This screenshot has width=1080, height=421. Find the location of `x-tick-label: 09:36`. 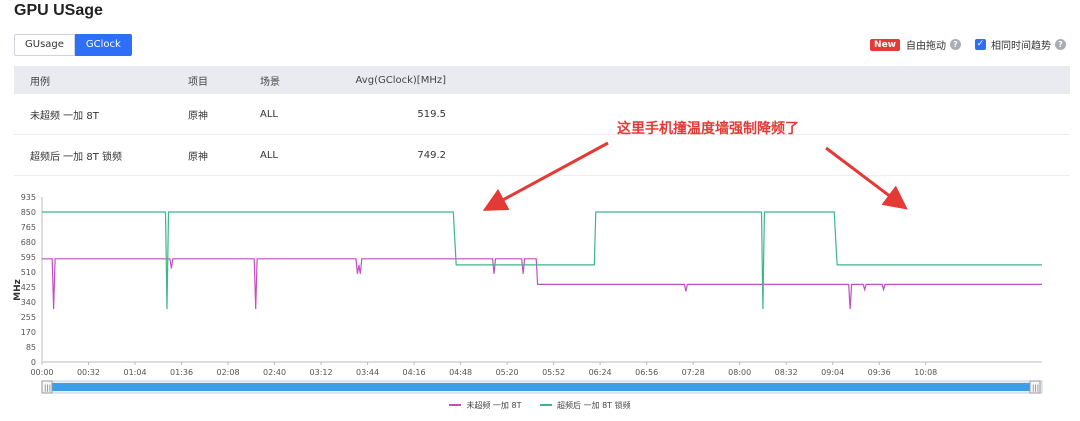

x-tick-label: 09:36 is located at coordinates (879, 372).